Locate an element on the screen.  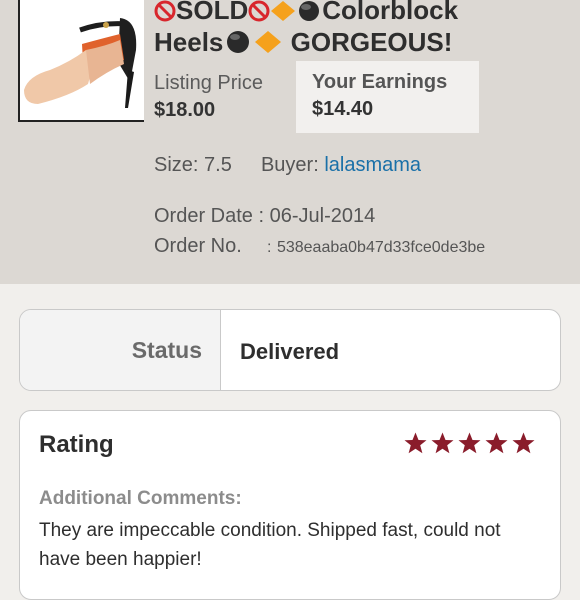
buyer-link: lalasmama is located at coordinates (372, 165).